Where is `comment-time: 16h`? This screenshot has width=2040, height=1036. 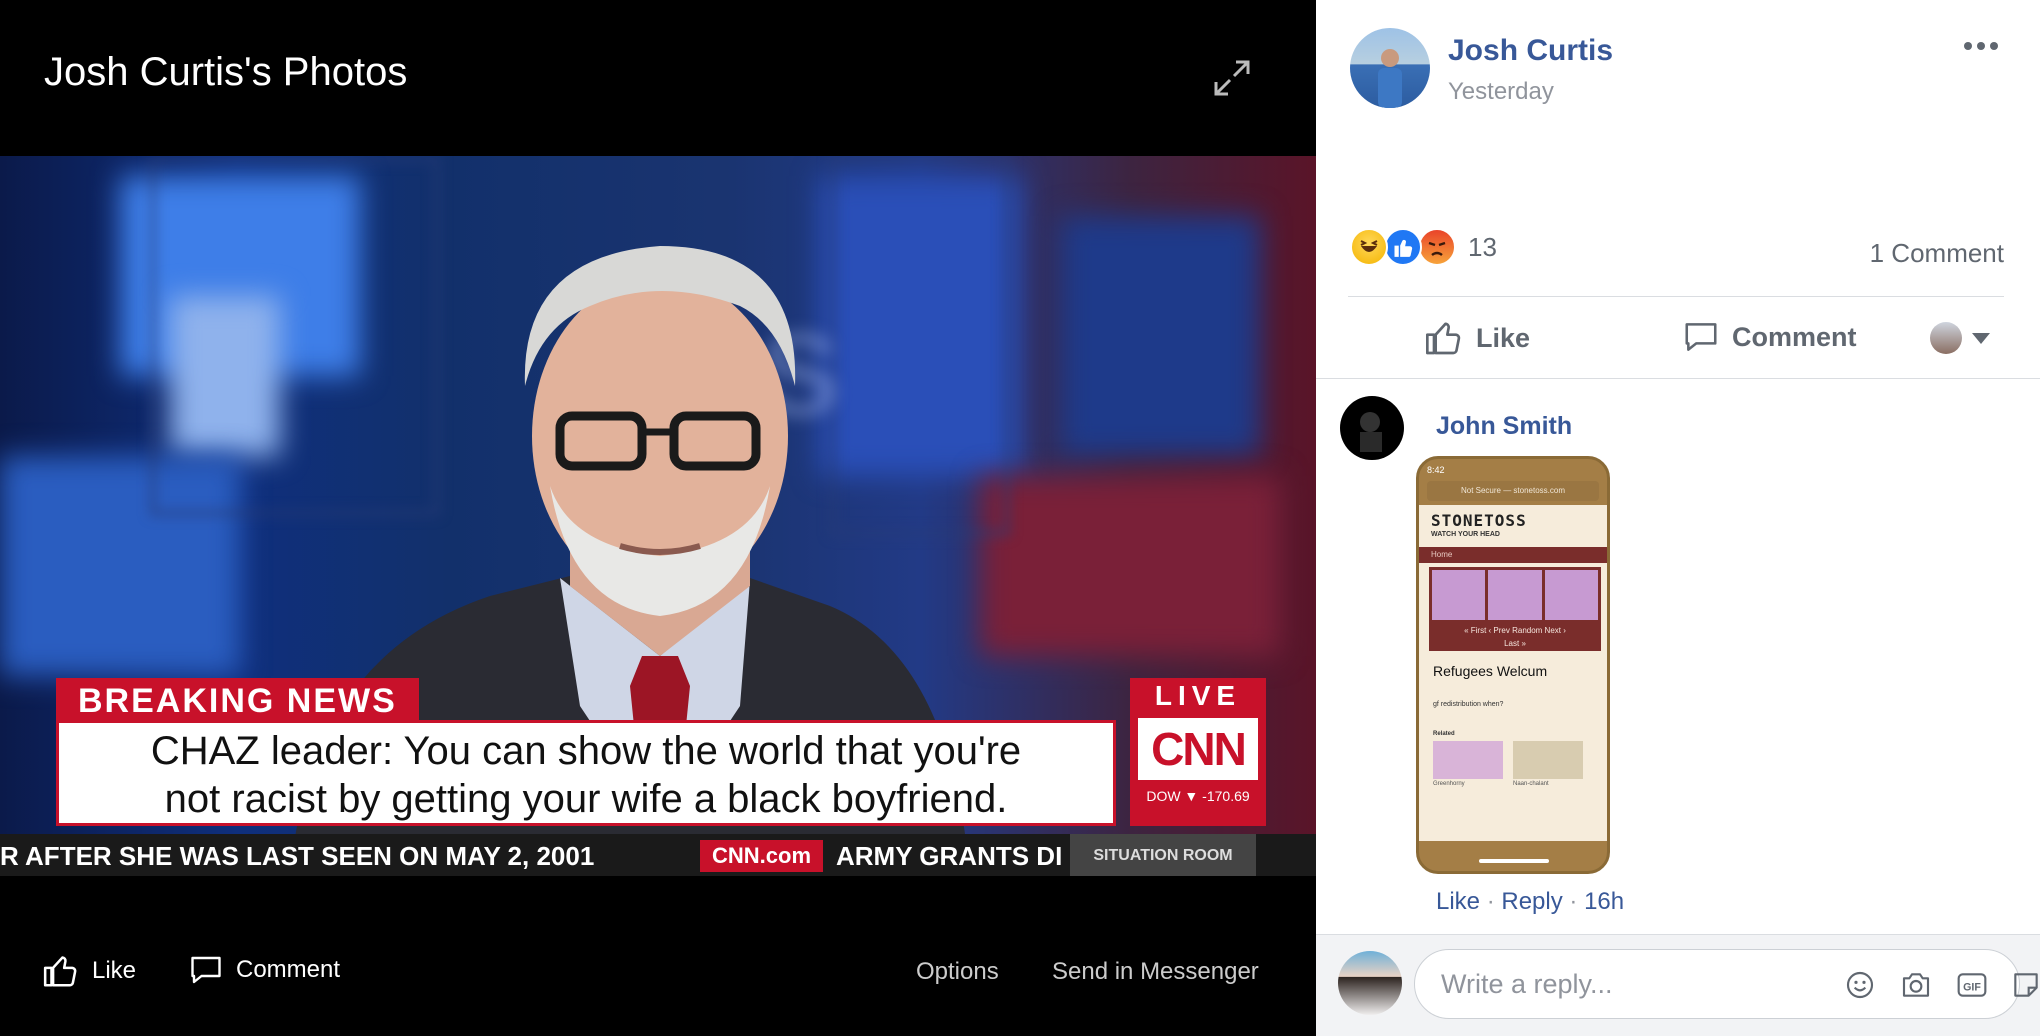 comment-time: 16h is located at coordinates (1604, 901).